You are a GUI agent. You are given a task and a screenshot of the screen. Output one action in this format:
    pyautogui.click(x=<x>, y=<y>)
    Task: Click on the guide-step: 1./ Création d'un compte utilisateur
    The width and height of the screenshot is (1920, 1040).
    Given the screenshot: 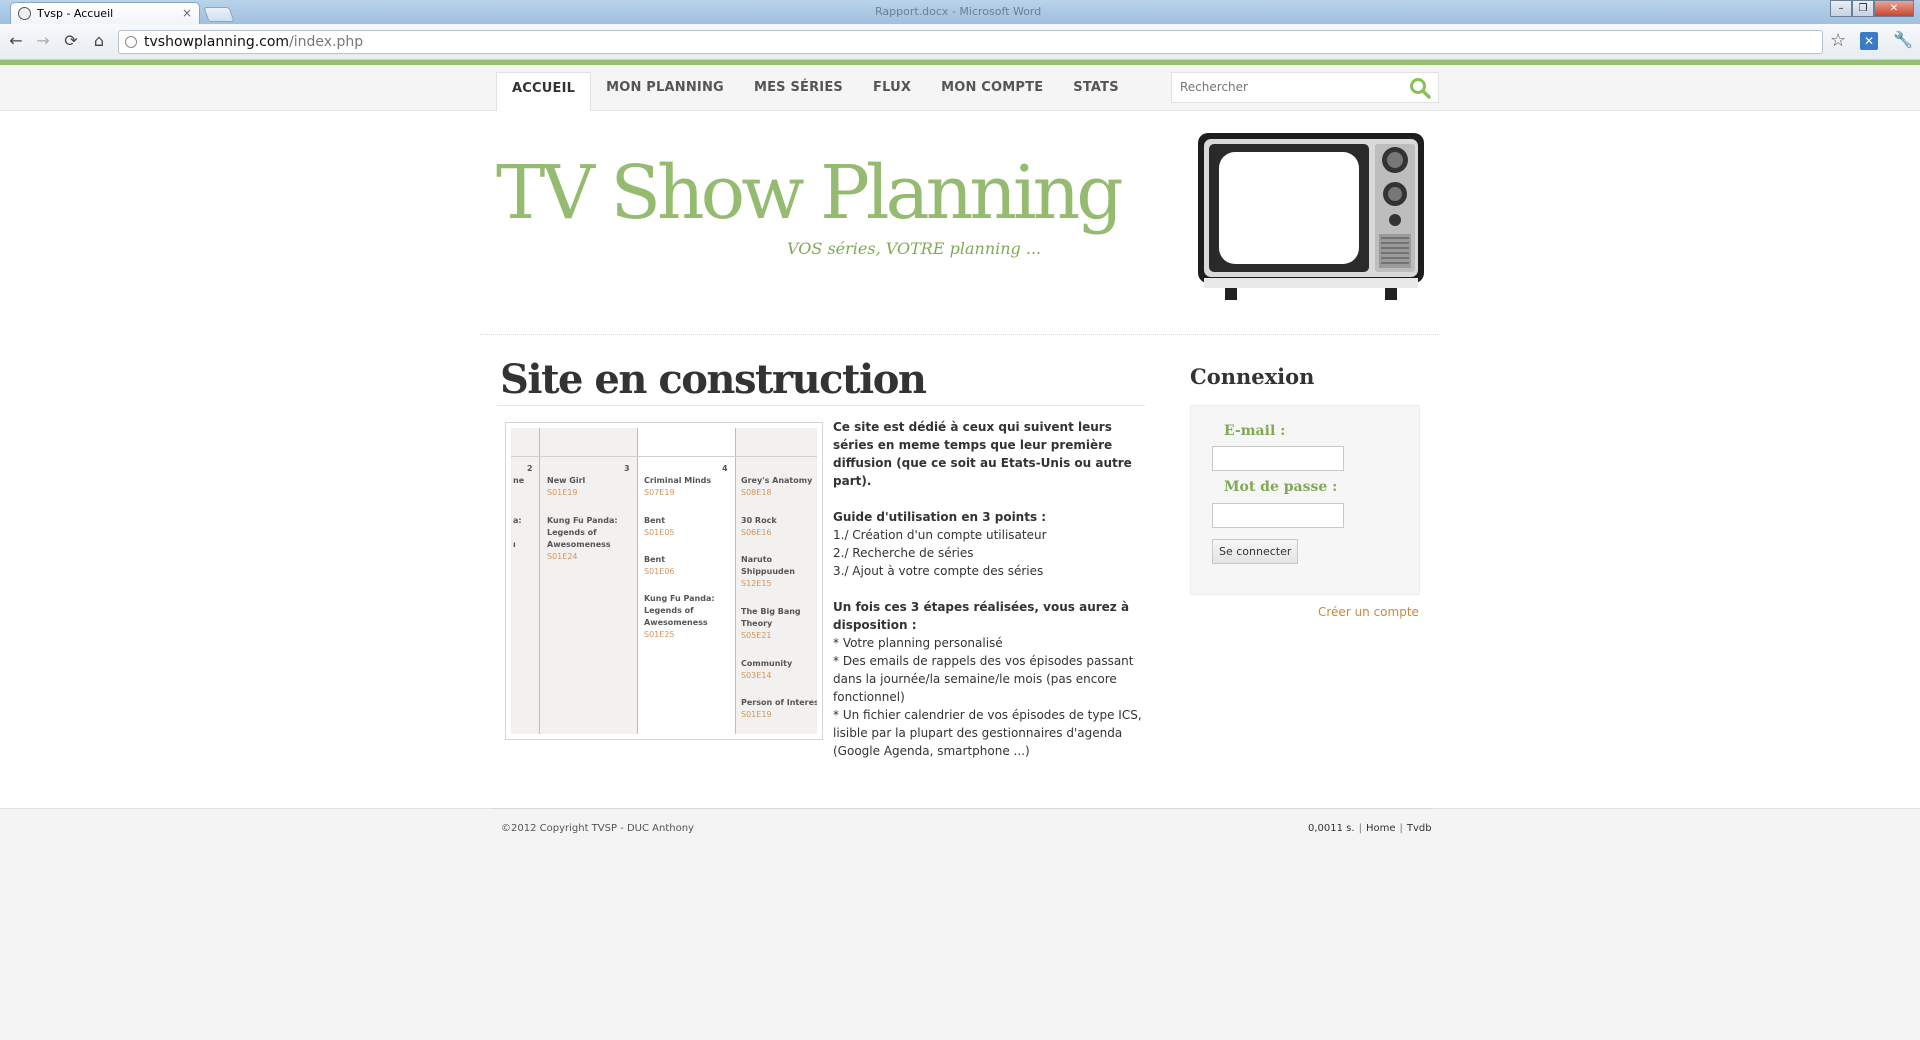 What is the action you would take?
    pyautogui.click(x=940, y=535)
    